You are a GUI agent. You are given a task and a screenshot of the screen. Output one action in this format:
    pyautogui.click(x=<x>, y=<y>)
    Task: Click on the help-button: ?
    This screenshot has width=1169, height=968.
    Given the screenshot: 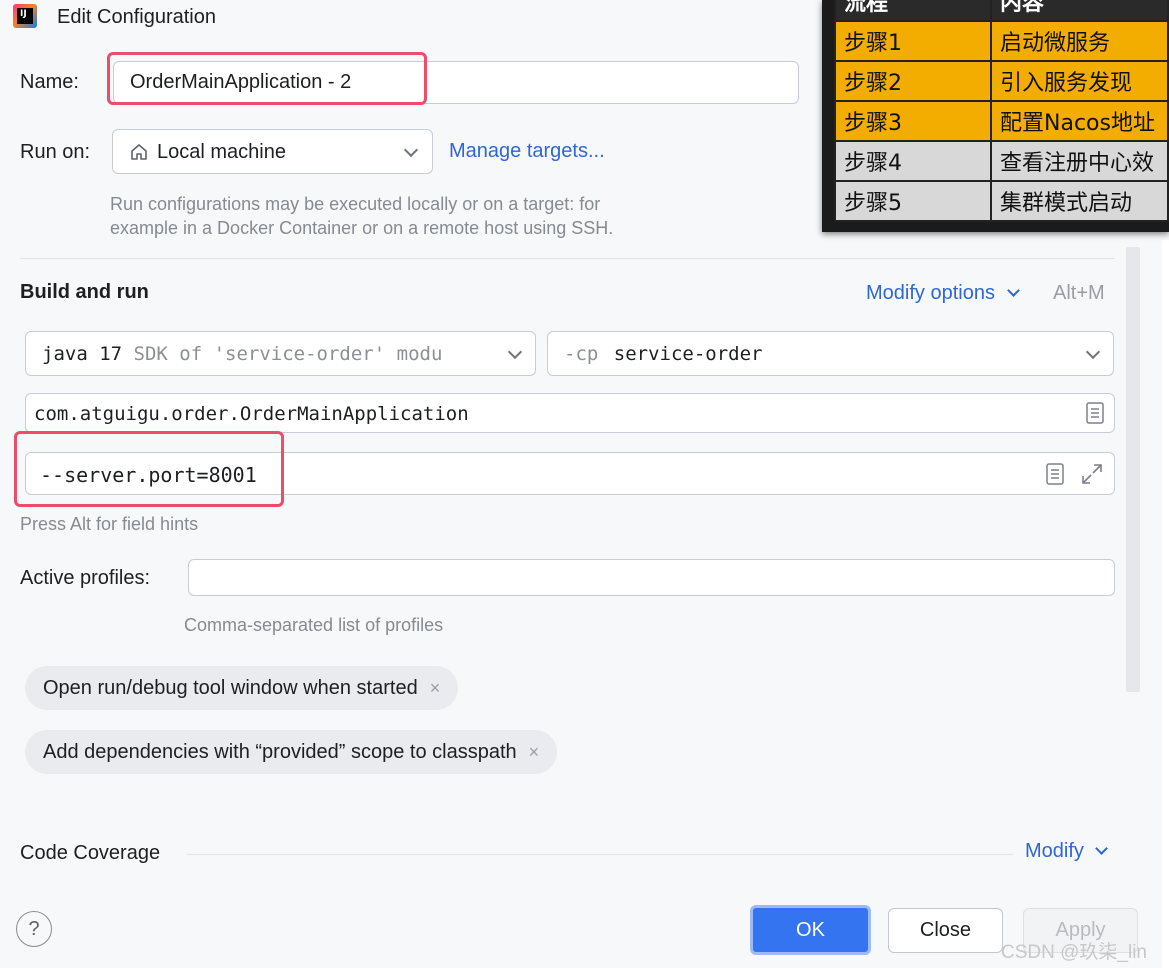 What is the action you would take?
    pyautogui.click(x=34, y=929)
    